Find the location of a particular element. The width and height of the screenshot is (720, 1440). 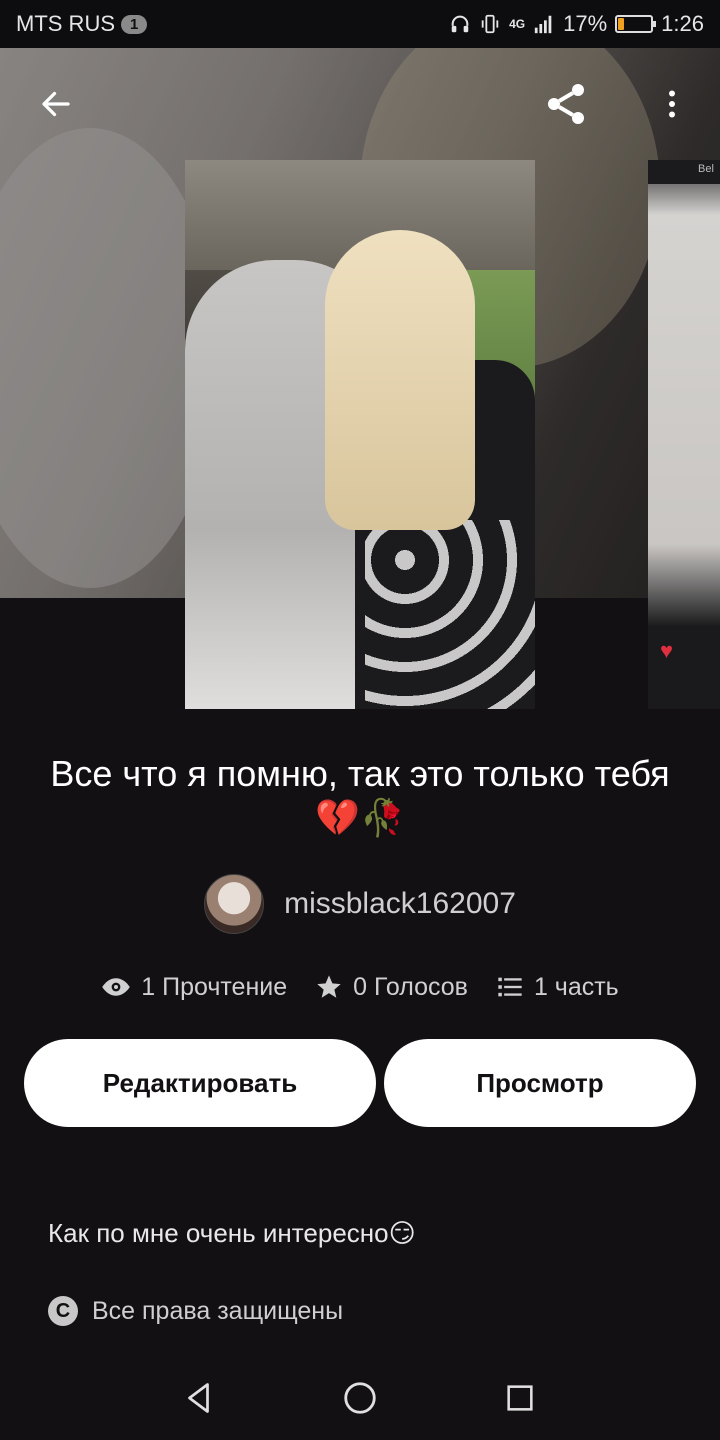

edit-button: Редактировать is located at coordinates (200, 1083).